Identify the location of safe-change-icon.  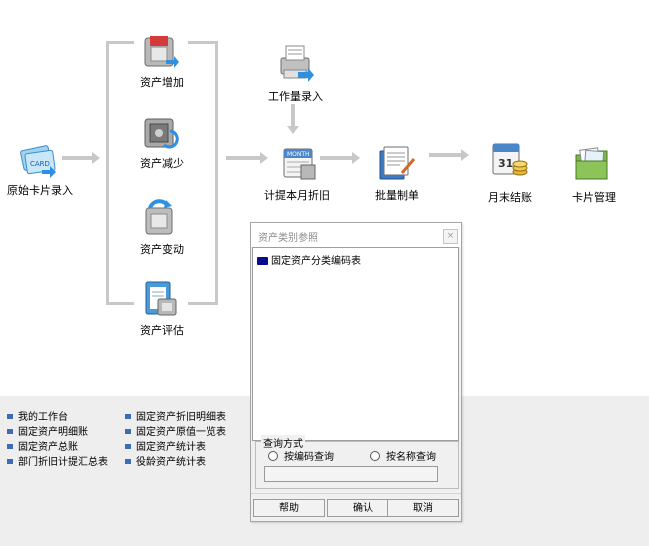
(159, 217).